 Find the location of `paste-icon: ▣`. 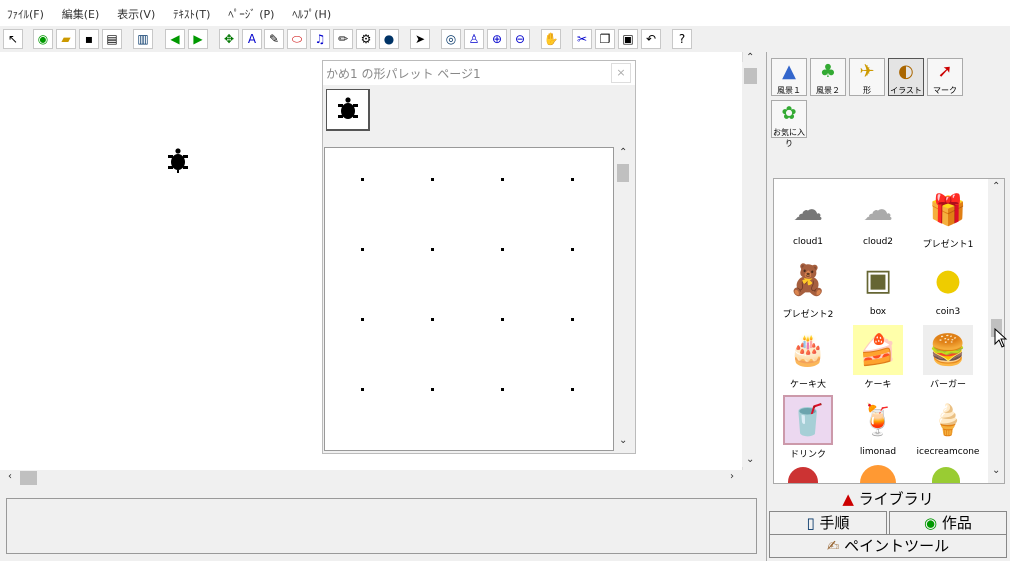

paste-icon: ▣ is located at coordinates (628, 39).